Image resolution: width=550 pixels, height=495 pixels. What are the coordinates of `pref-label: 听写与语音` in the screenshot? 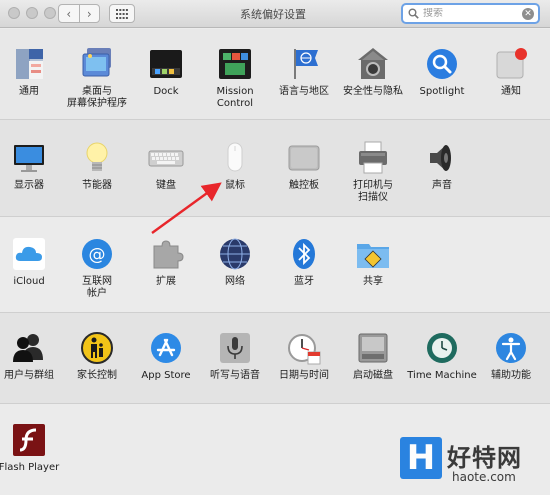 It's located at (235, 375).